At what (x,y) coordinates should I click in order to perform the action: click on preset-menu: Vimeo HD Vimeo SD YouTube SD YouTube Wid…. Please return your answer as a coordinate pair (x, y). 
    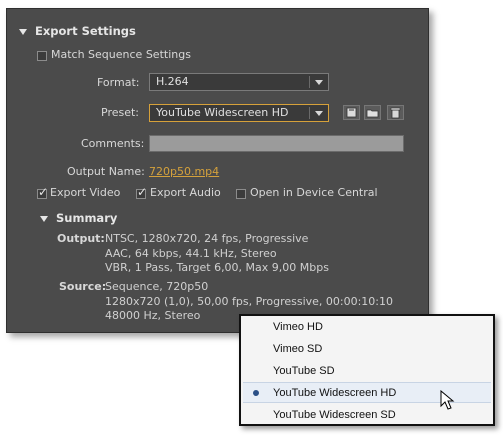
    Looking at the image, I should click on (367, 370).